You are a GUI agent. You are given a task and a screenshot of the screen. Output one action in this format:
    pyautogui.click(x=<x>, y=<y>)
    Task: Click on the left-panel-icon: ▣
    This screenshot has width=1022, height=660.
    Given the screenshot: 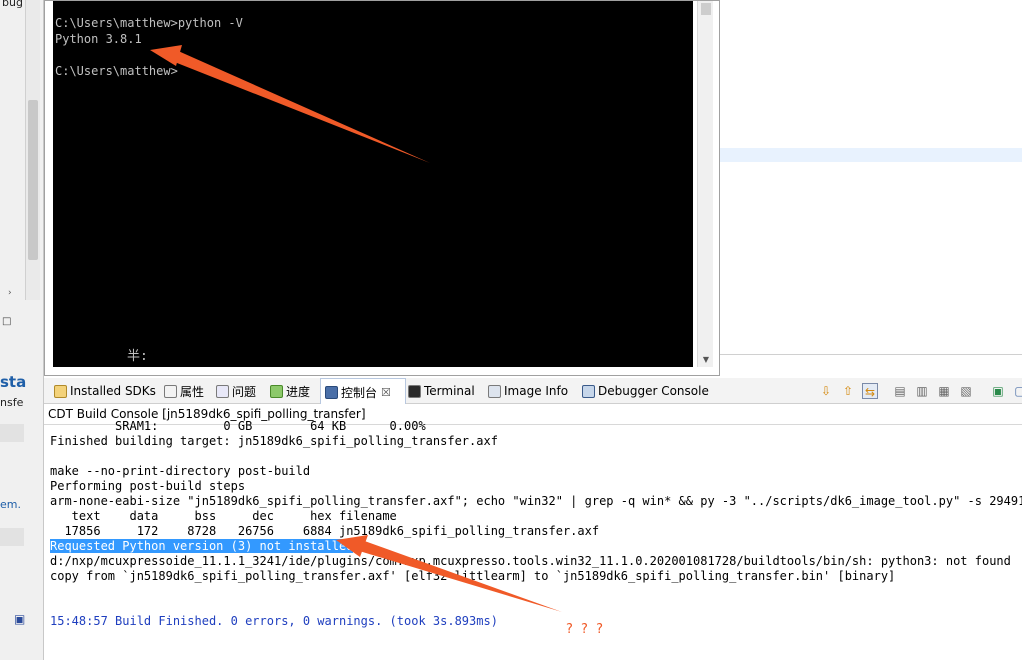 What is the action you would take?
    pyautogui.click(x=19, y=619)
    